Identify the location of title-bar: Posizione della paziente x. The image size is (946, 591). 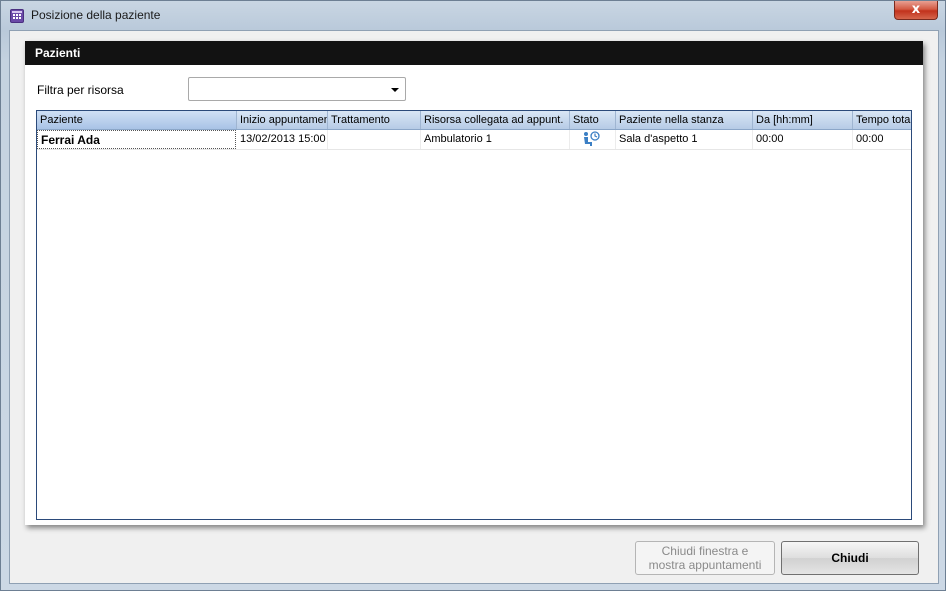
(473, 15).